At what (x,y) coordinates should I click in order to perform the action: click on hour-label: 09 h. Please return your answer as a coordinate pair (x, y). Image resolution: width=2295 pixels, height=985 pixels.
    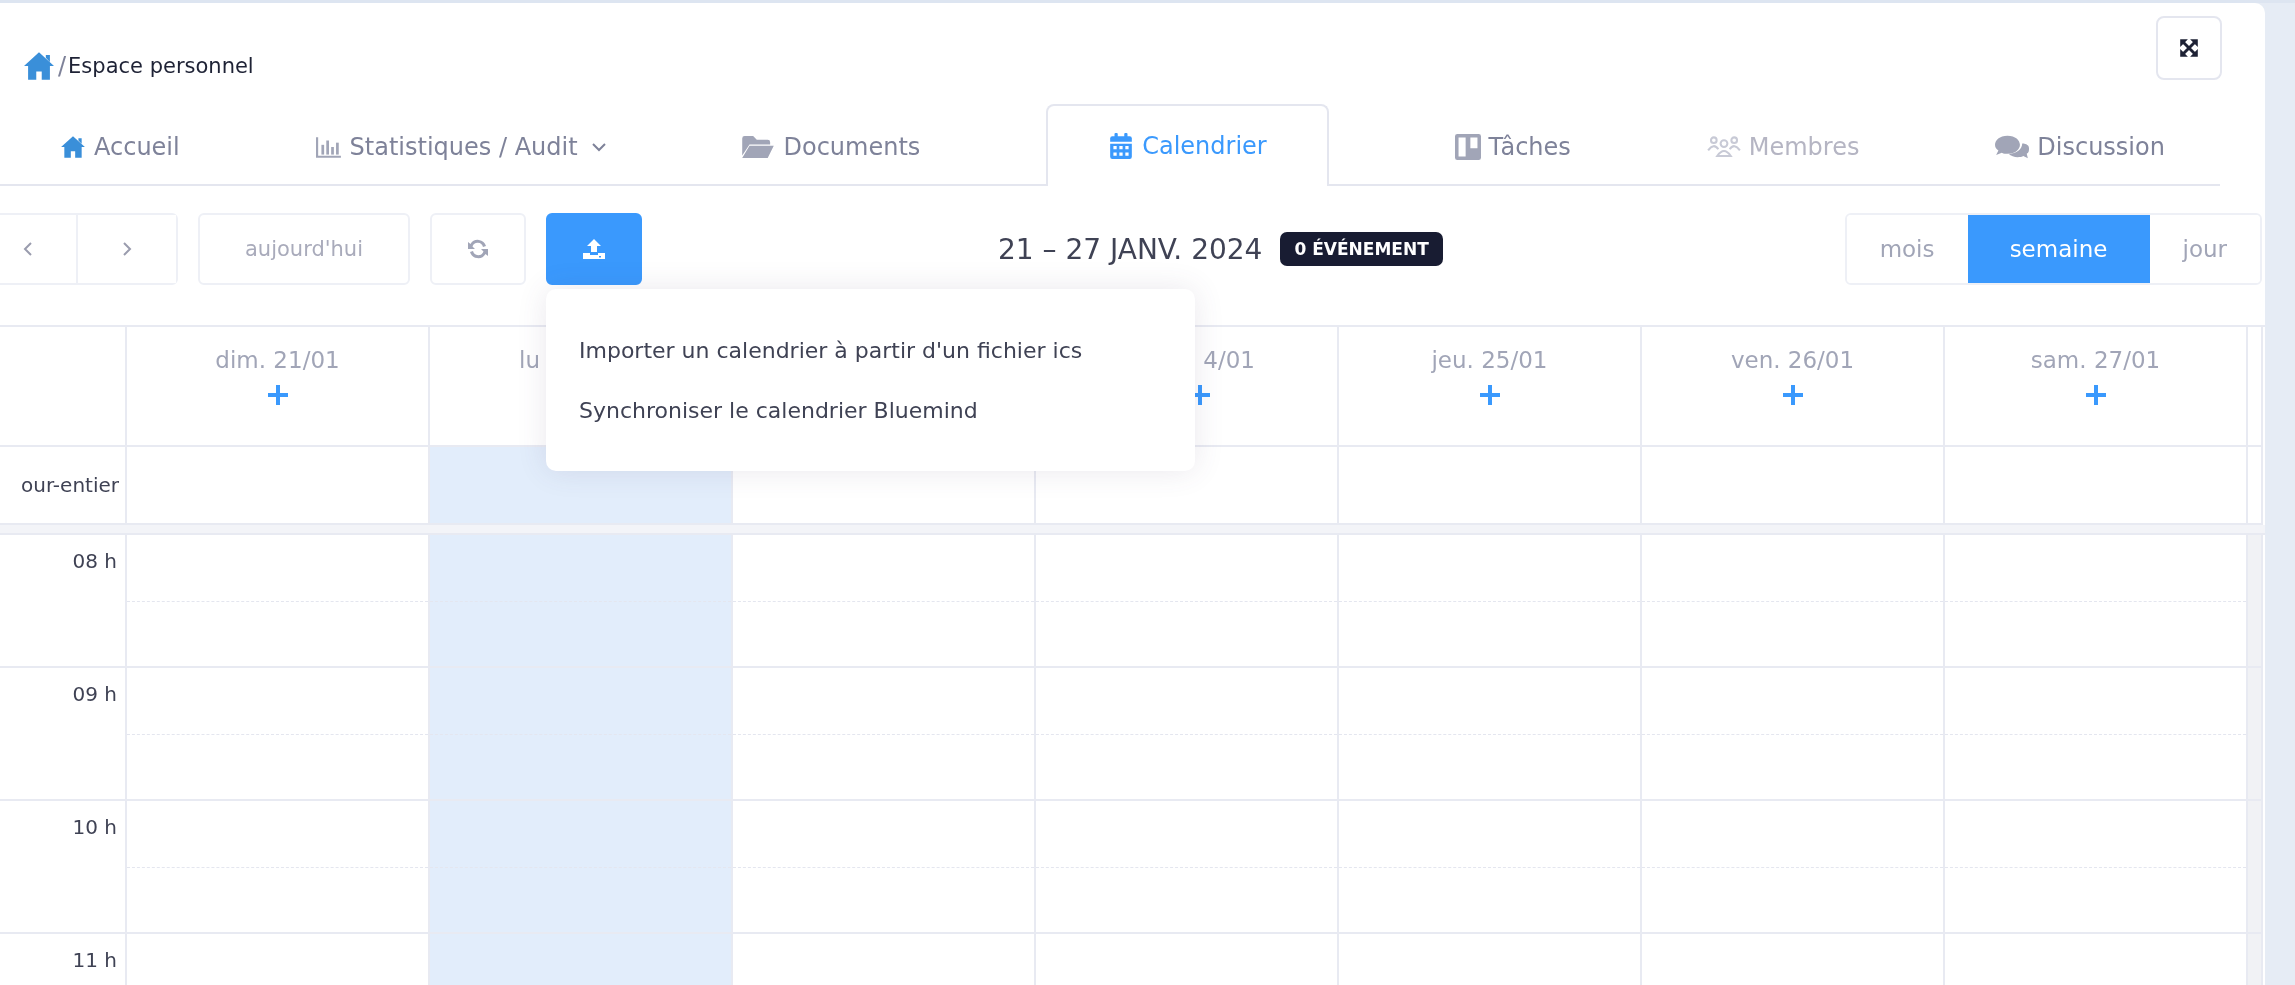
    Looking at the image, I should click on (94, 695).